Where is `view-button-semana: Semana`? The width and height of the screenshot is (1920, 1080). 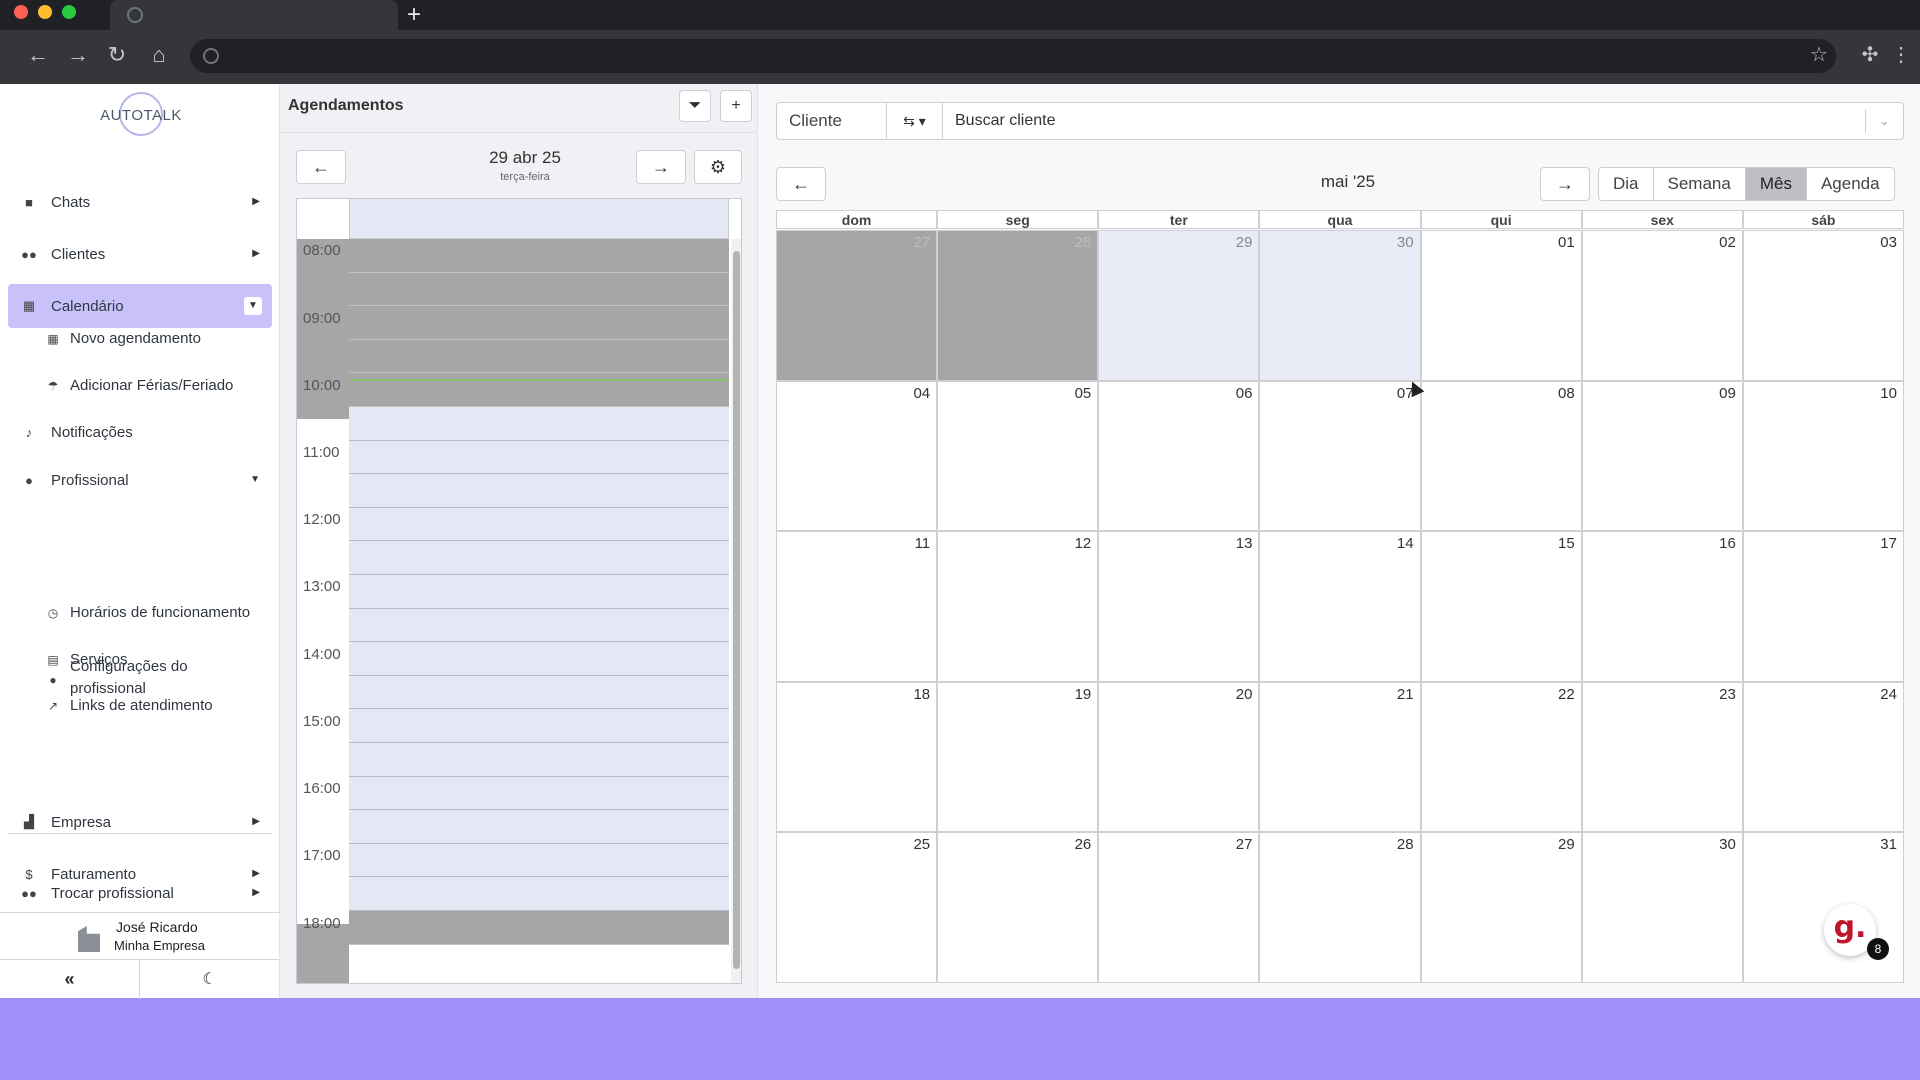
view-button-semana: Semana is located at coordinates (1700, 184).